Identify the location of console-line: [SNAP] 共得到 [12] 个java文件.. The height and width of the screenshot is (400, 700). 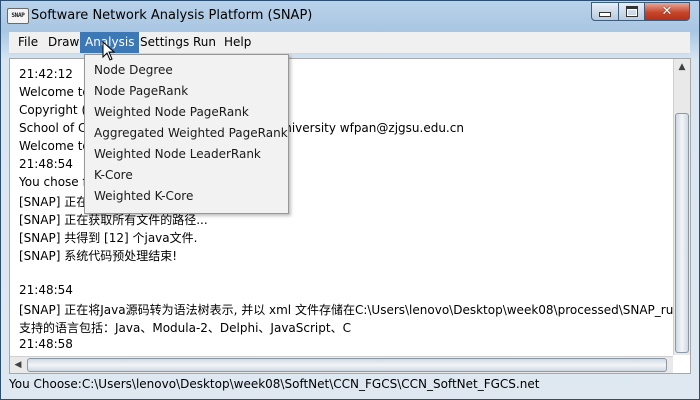
(108, 238).